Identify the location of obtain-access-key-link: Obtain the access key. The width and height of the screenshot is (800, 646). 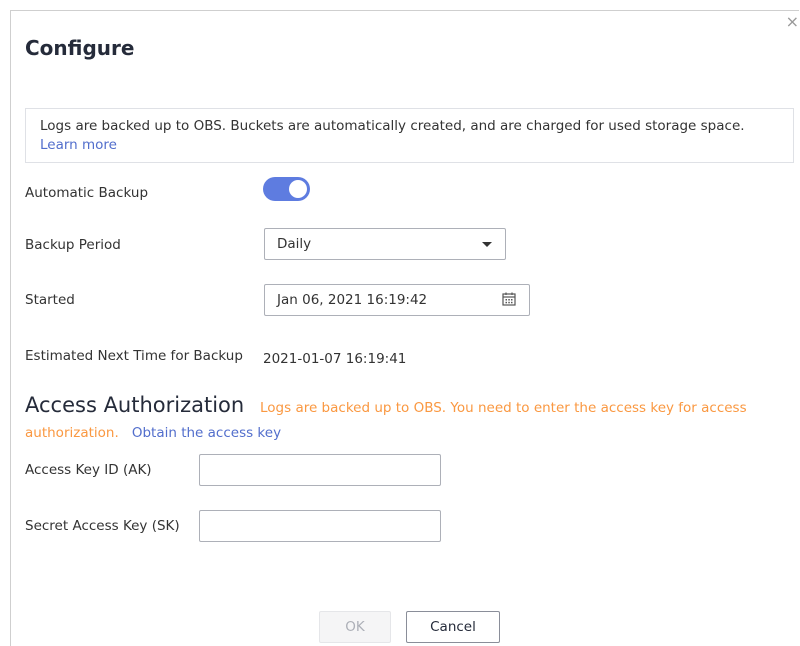
(206, 433).